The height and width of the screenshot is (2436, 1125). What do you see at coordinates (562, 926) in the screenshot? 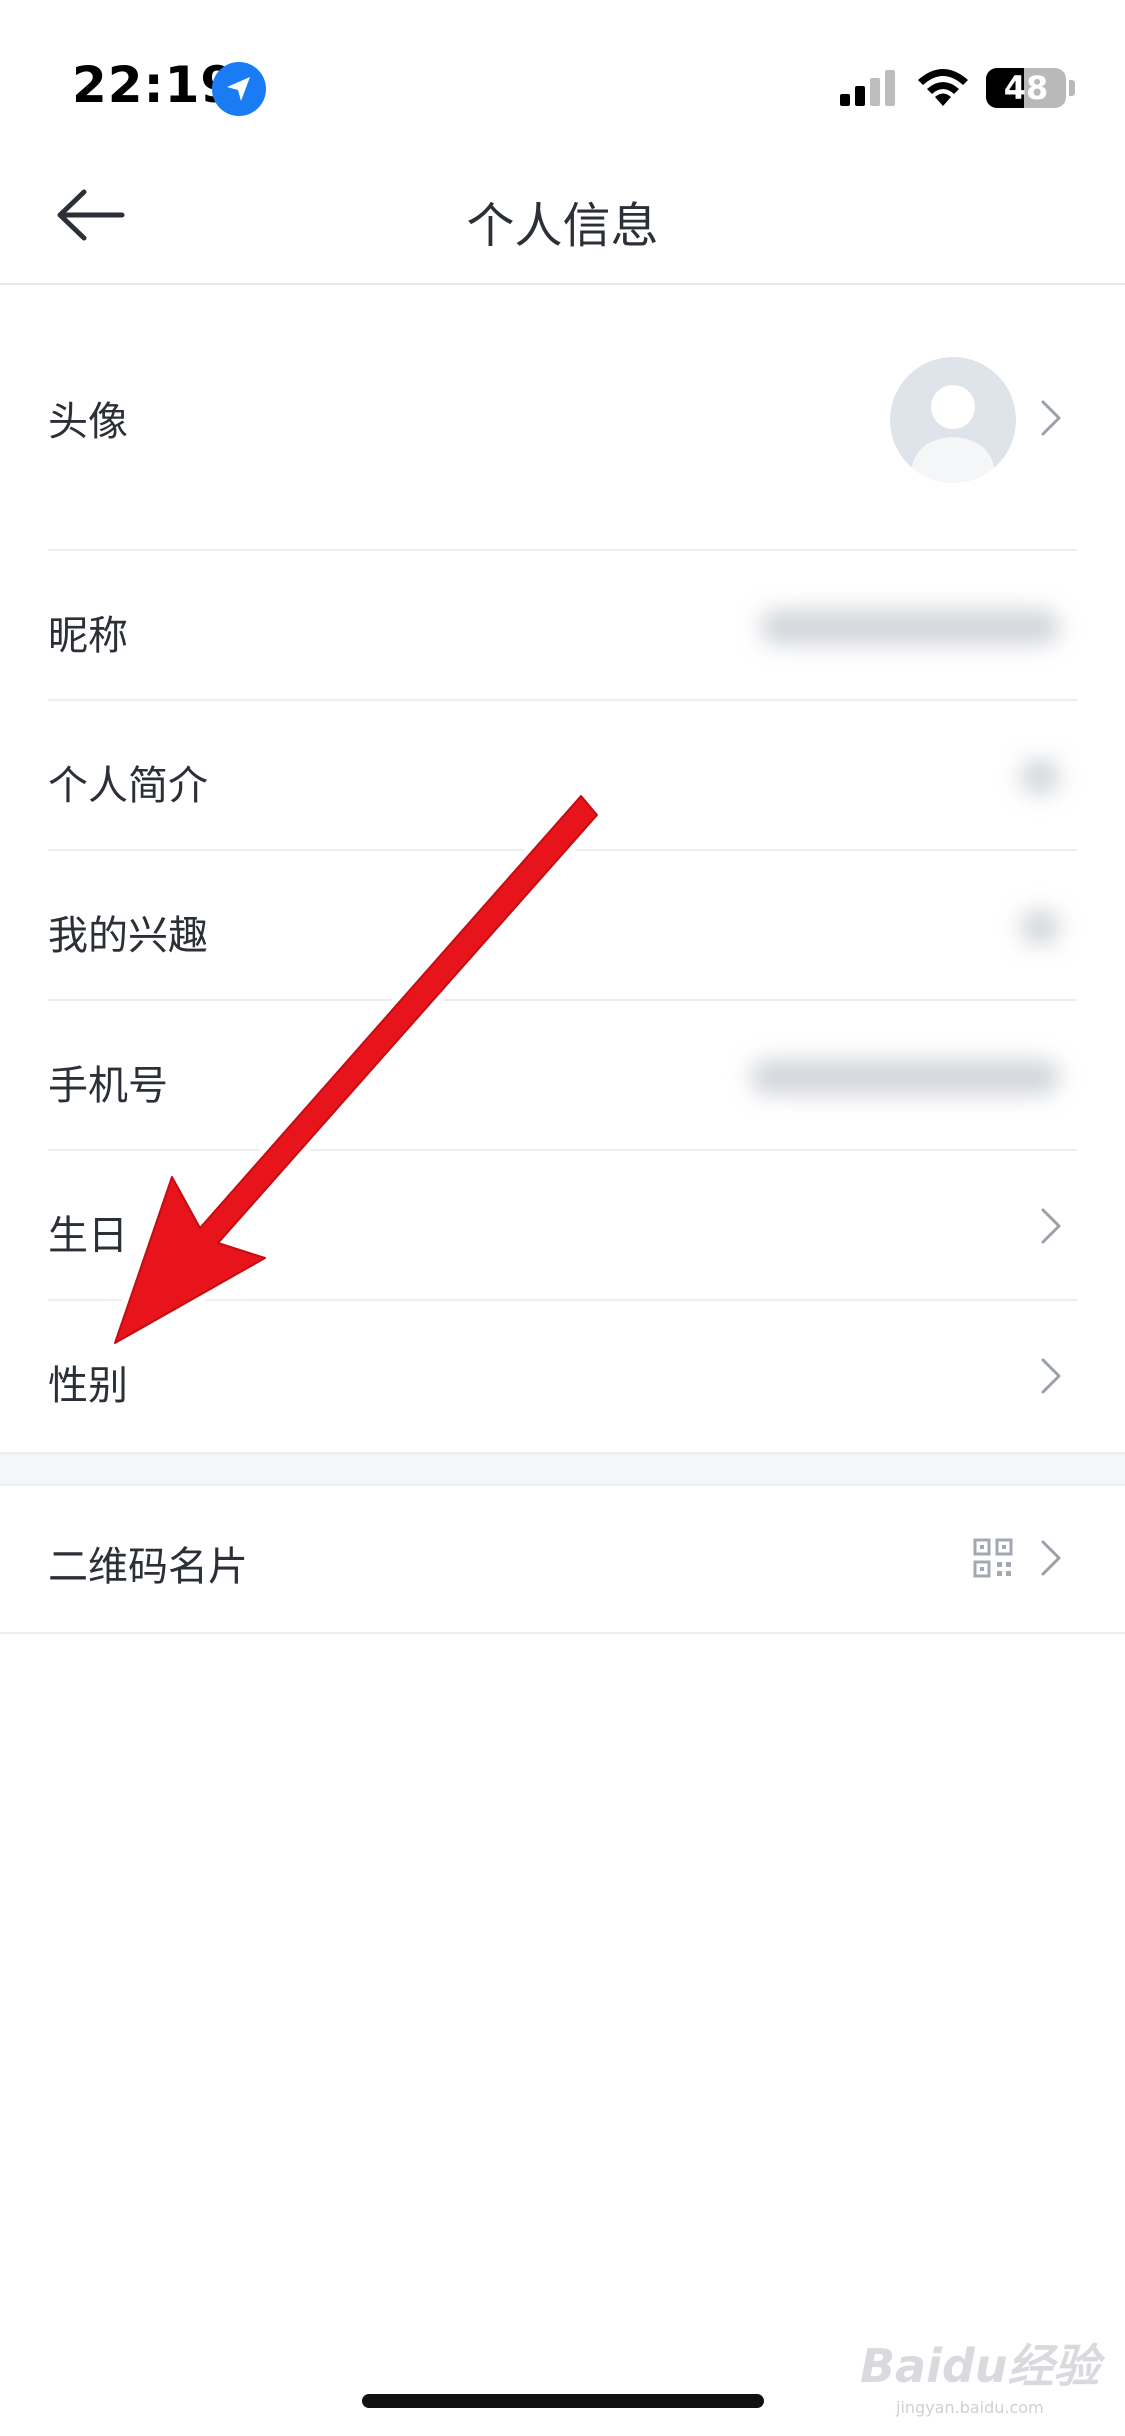
I see `row-interests: 我的兴趣` at bounding box center [562, 926].